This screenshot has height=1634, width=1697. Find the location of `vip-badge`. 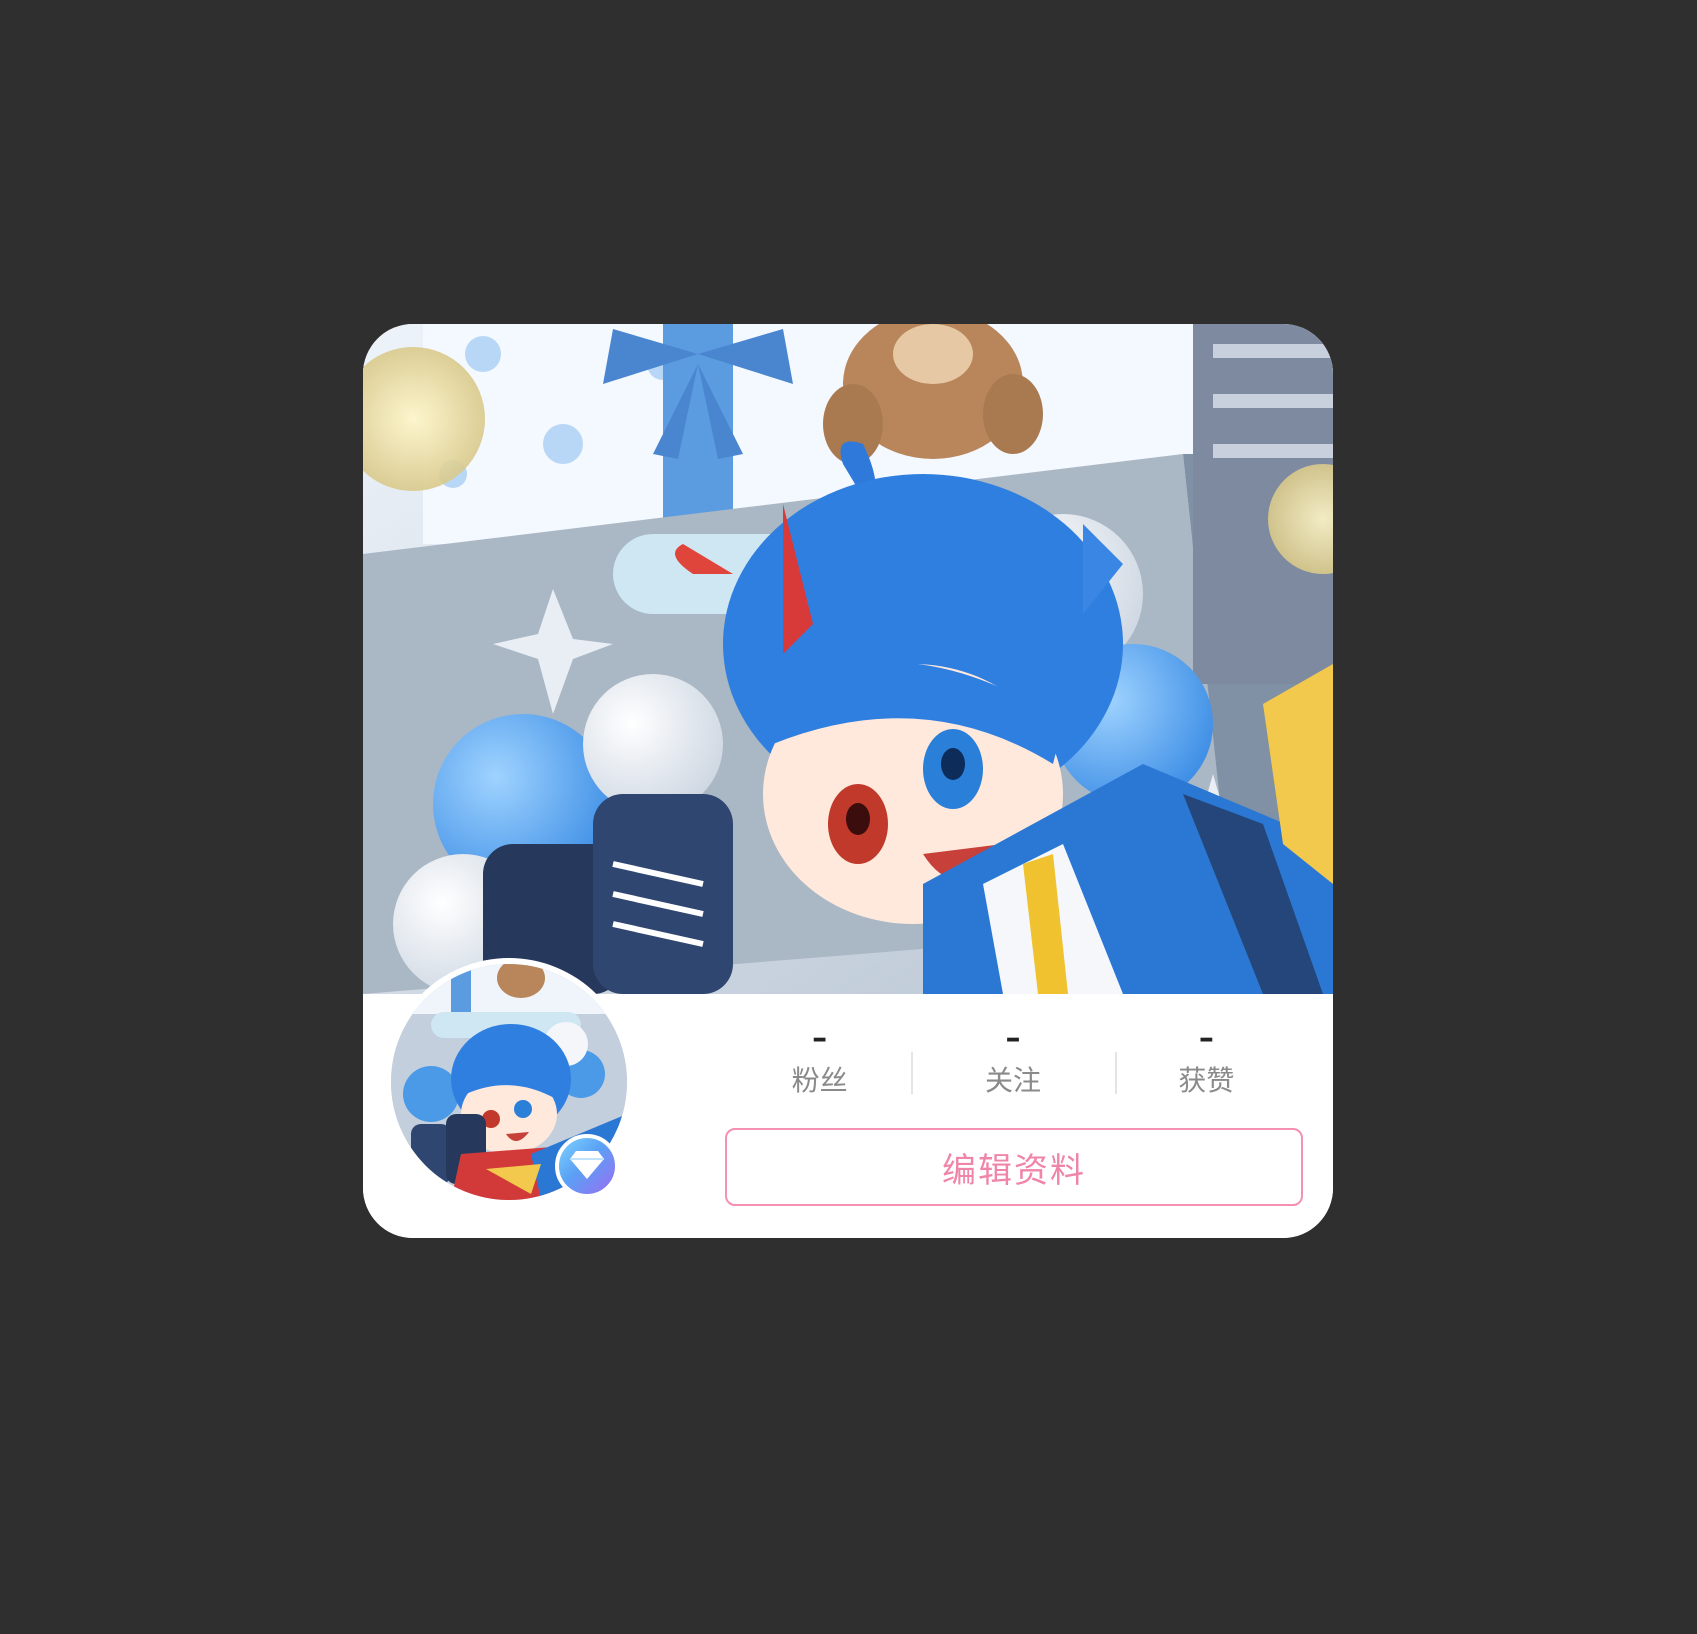

vip-badge is located at coordinates (587, 1166).